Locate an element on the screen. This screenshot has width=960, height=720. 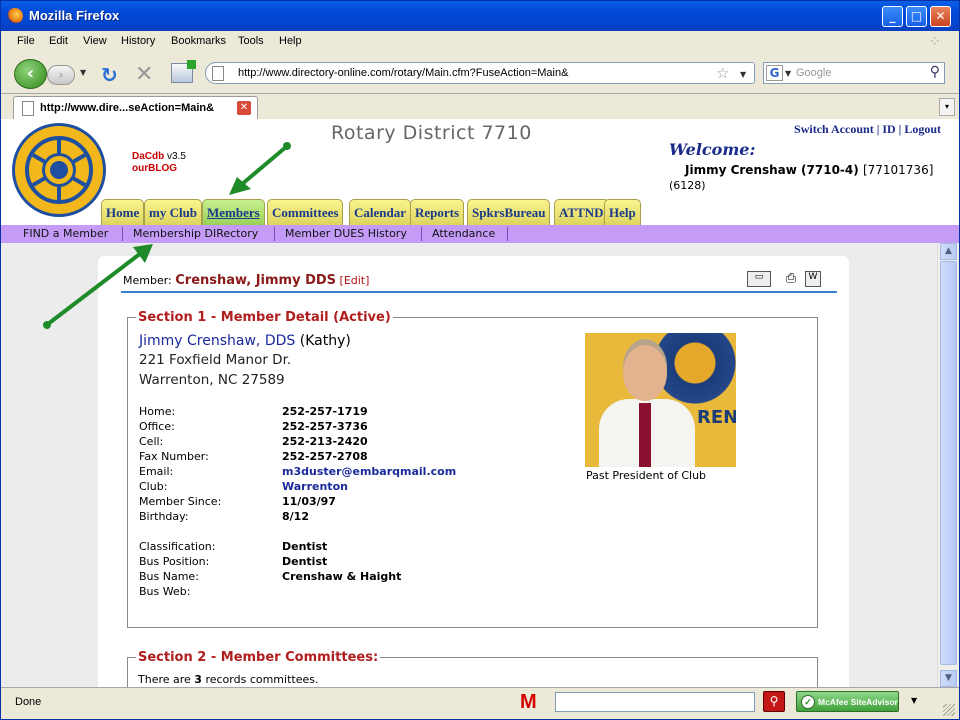
close-tab-icon: ✕ is located at coordinates (244, 108).